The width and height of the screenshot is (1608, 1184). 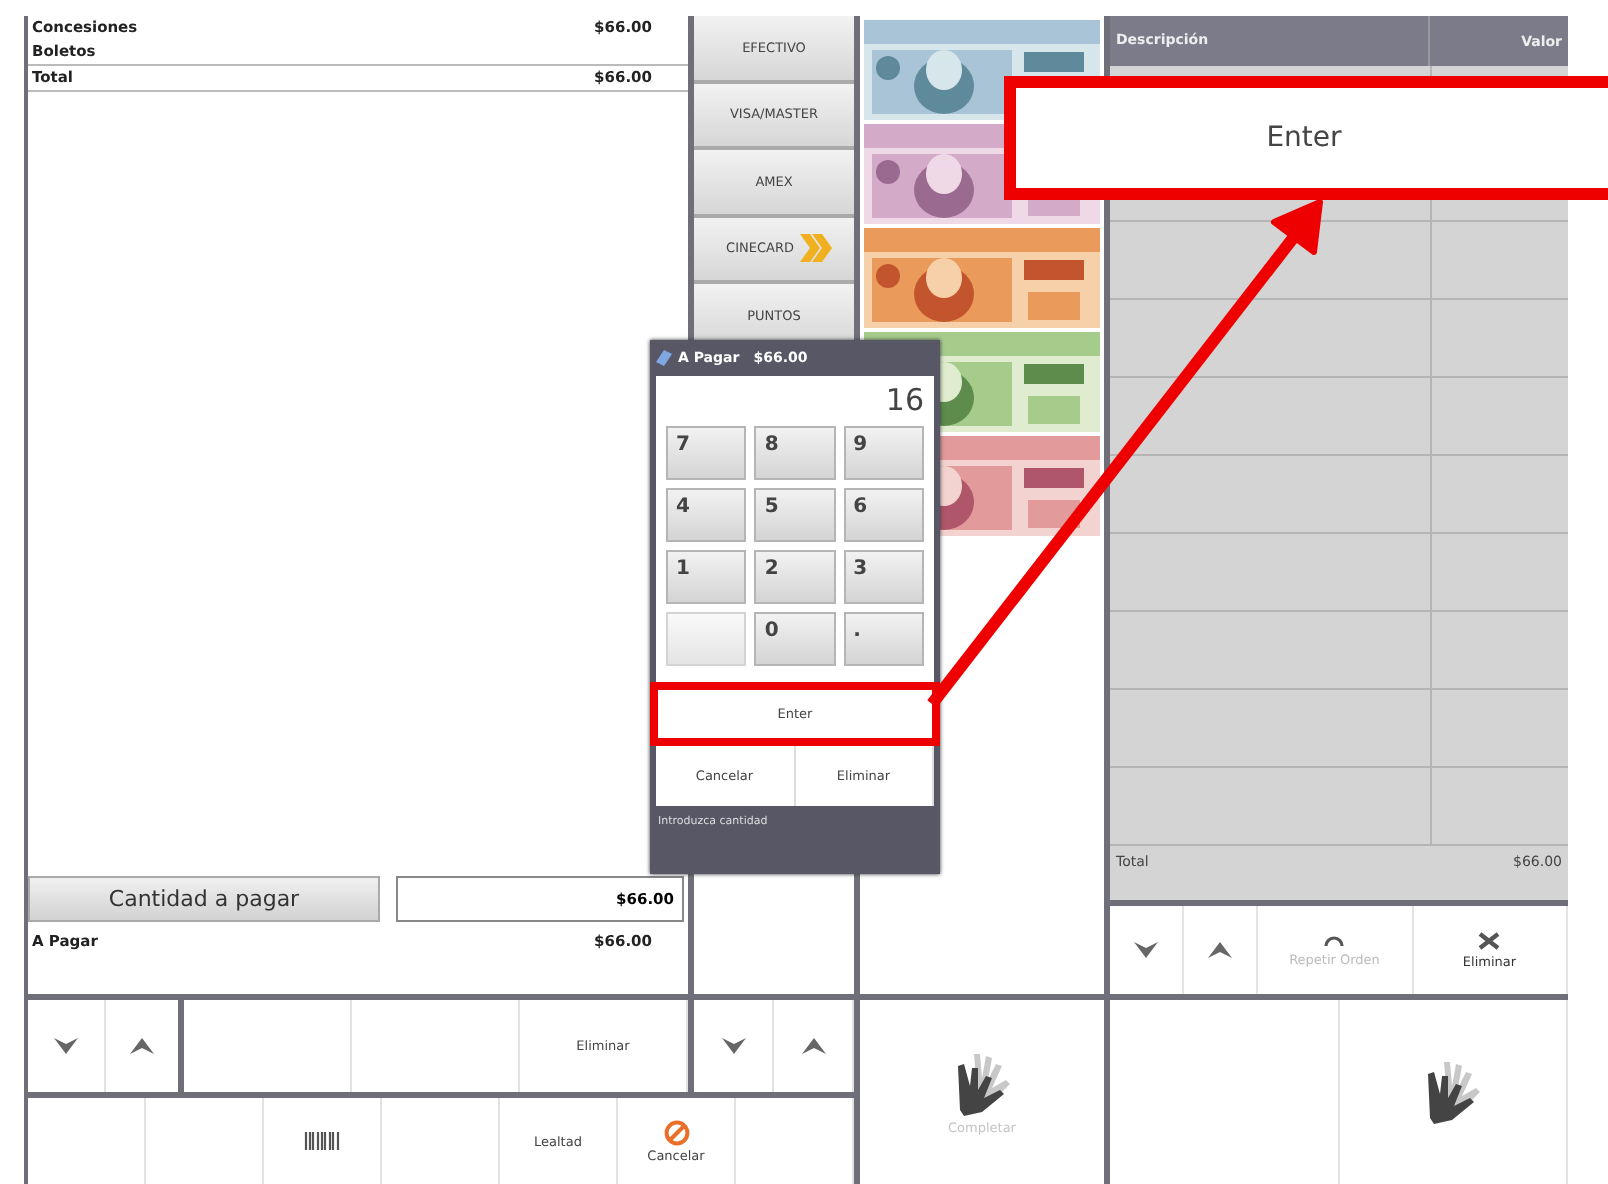 What do you see at coordinates (322, 1141) in the screenshot?
I see `barcode-icon` at bounding box center [322, 1141].